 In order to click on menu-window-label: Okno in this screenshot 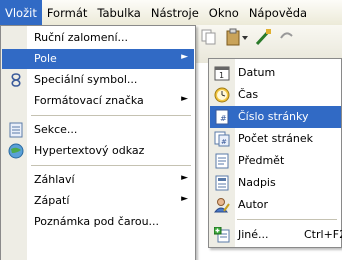, I will do `click(223, 12)`.